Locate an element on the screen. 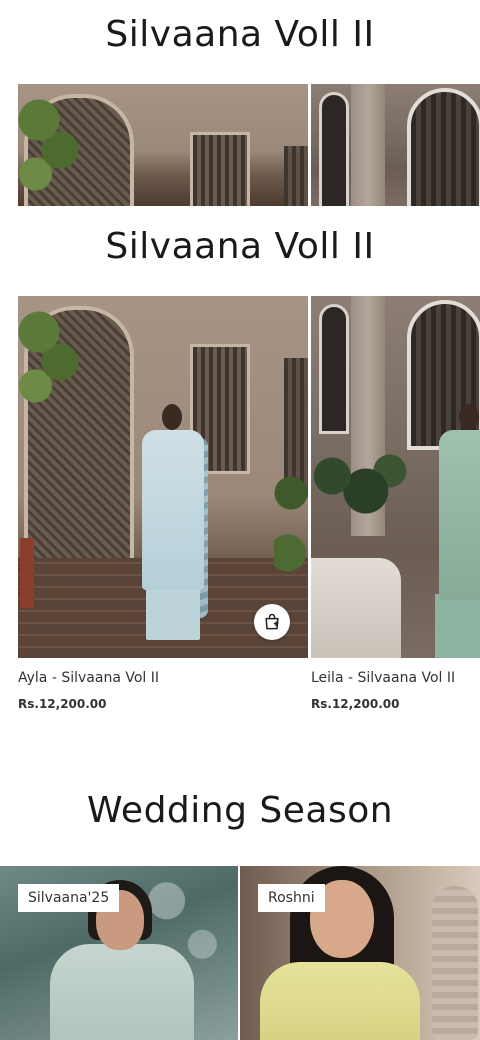 The image size is (480, 1040). banner-image-a is located at coordinates (163, 145).